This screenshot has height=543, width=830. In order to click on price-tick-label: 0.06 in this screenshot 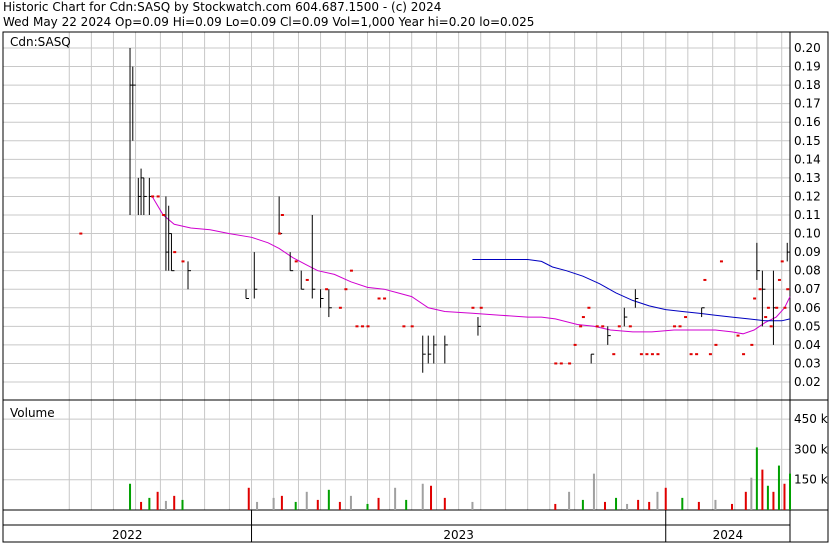, I will do `click(807, 308)`.